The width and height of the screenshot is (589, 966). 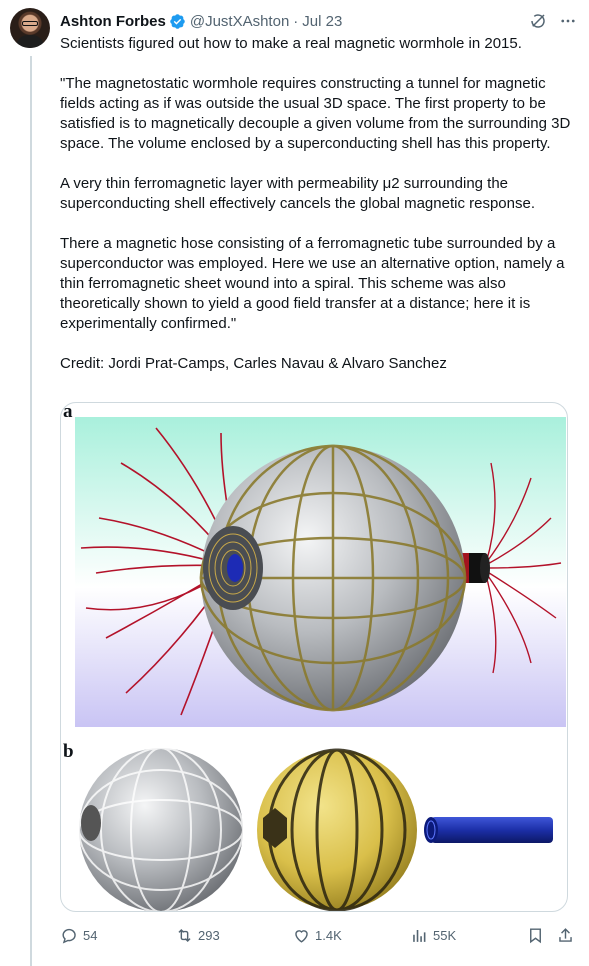 What do you see at coordinates (235, 568) in the screenshot?
I see `spiral-core` at bounding box center [235, 568].